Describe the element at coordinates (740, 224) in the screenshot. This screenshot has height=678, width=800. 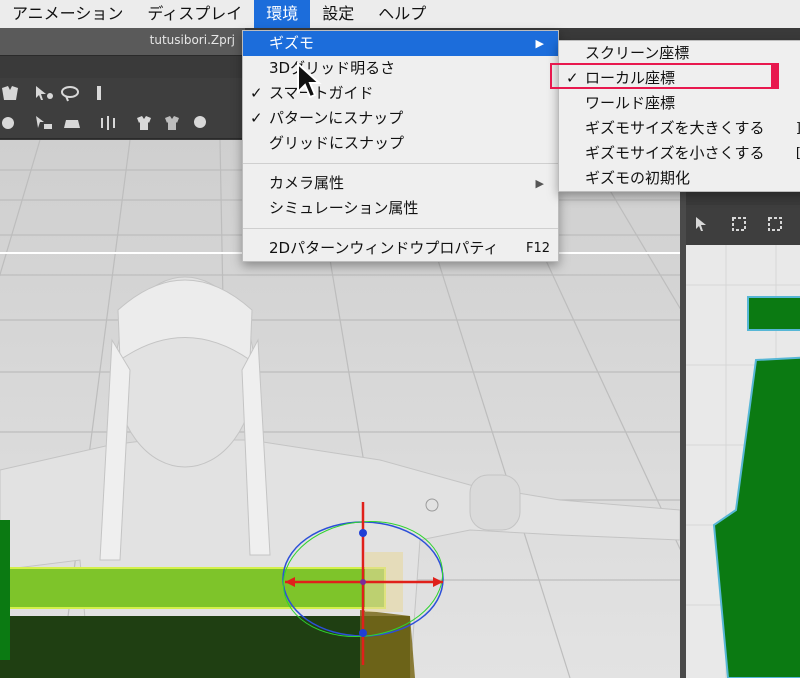
I see `transform-pattern-icon` at that location.